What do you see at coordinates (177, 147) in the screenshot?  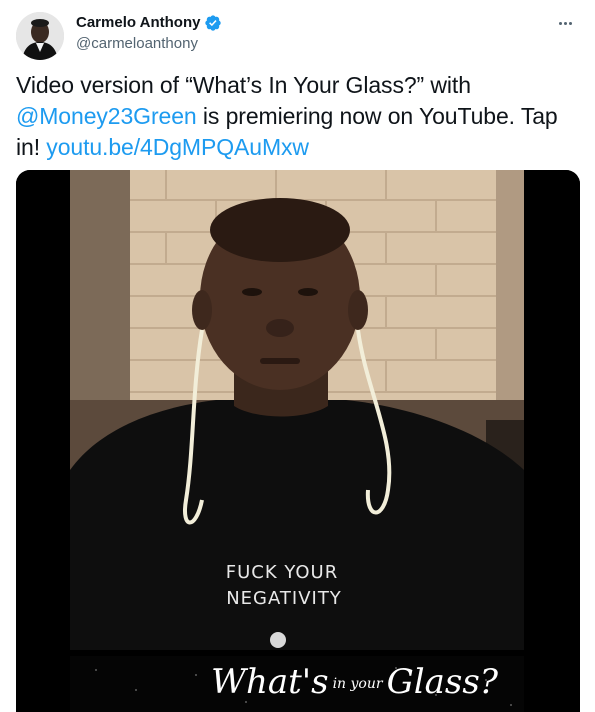 I see `url-link: youtu.be/4DgMPQAuMxw` at bounding box center [177, 147].